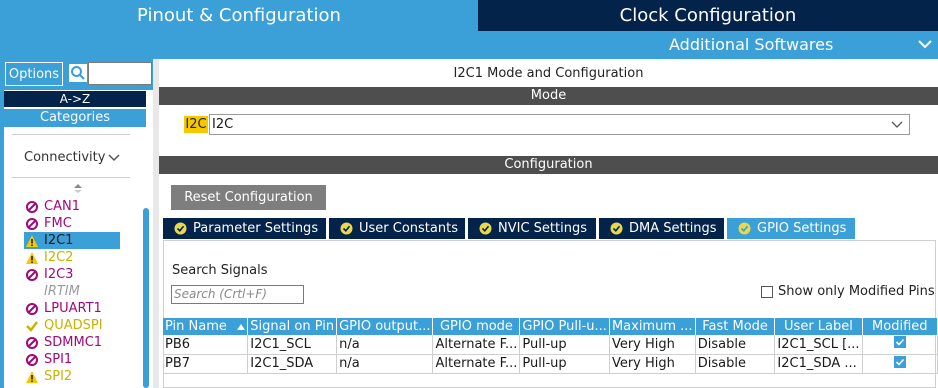 This screenshot has height=388, width=938. I want to click on checkbox, so click(767, 291).